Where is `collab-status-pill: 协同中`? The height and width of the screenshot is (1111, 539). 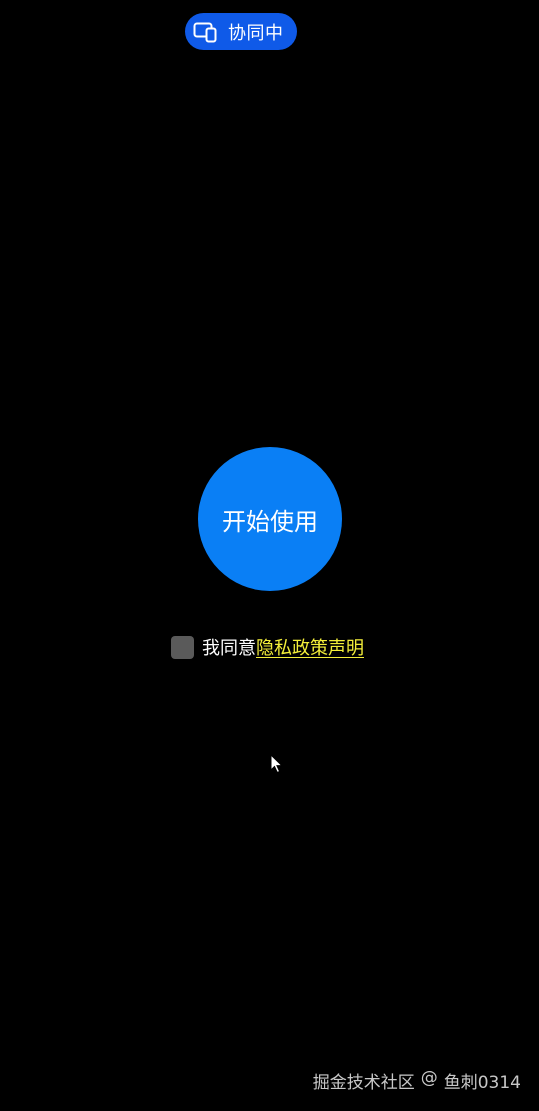
collab-status-pill: 协同中 is located at coordinates (241, 31).